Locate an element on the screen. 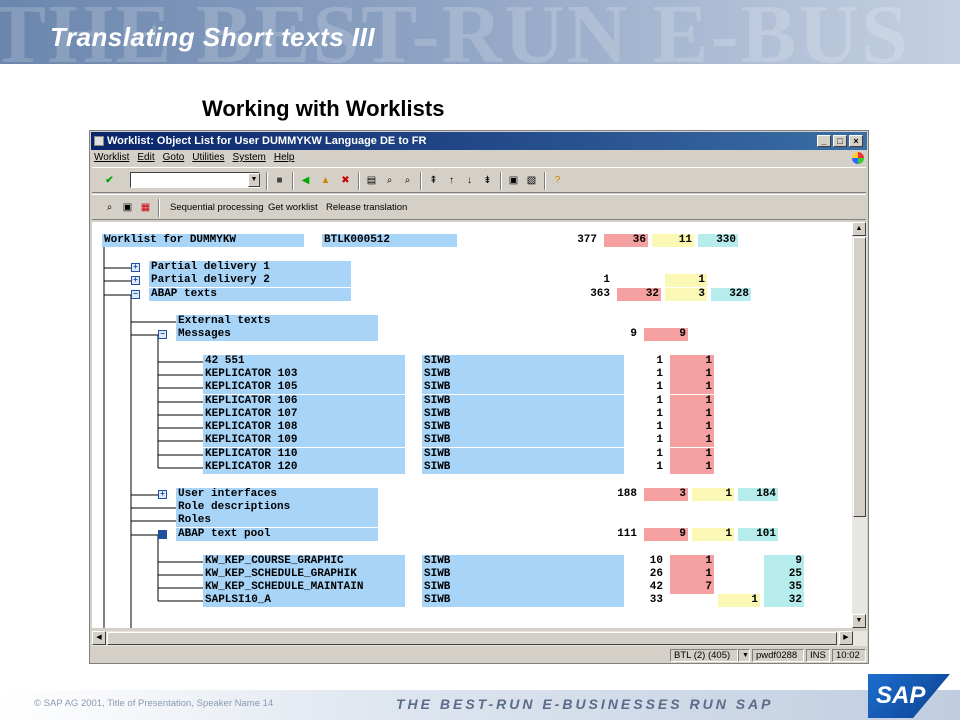  node-name: Partial delivery 1 is located at coordinates (250, 267).